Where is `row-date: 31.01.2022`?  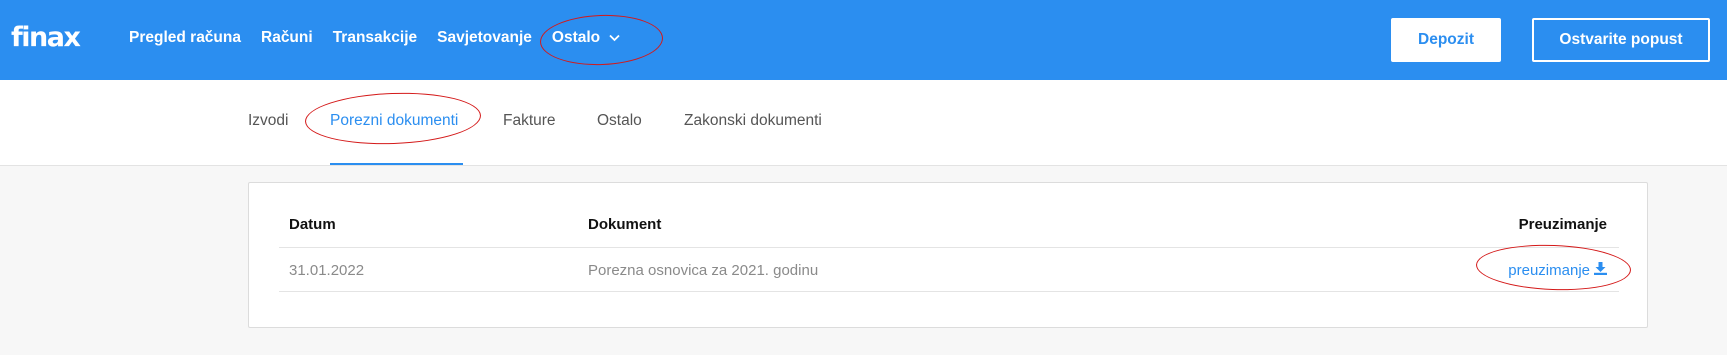
row-date: 31.01.2022 is located at coordinates (327, 270).